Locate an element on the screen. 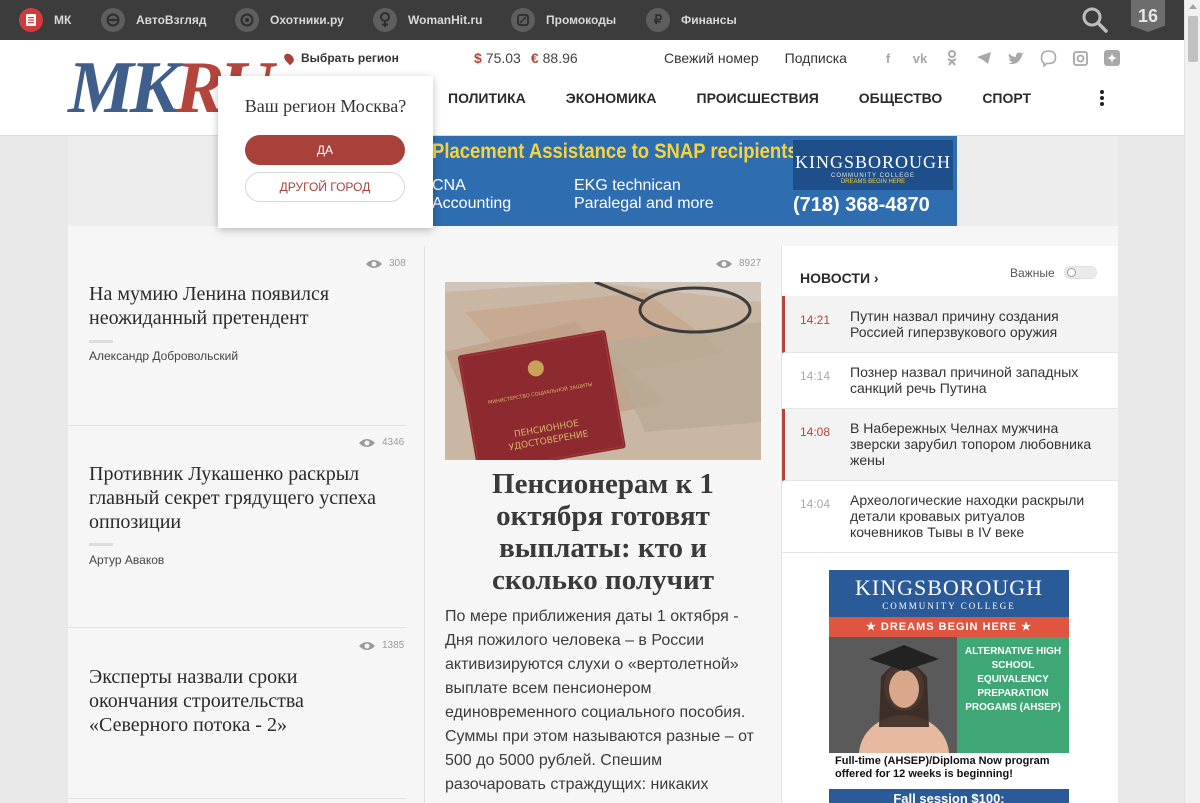 The image size is (1200, 803). subscription-link: Подписка is located at coordinates (816, 58).